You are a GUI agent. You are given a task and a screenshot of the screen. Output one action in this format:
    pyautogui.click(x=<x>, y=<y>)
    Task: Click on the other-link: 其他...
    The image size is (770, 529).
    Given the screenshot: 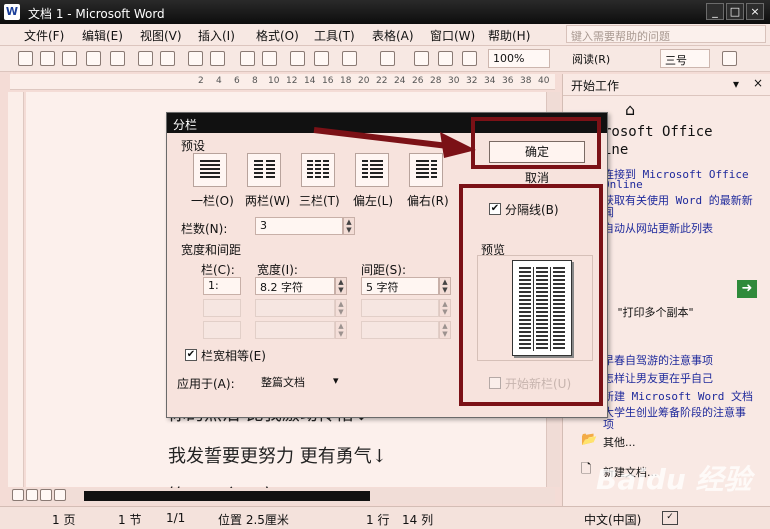 What is the action you would take?
    pyautogui.click(x=619, y=442)
    